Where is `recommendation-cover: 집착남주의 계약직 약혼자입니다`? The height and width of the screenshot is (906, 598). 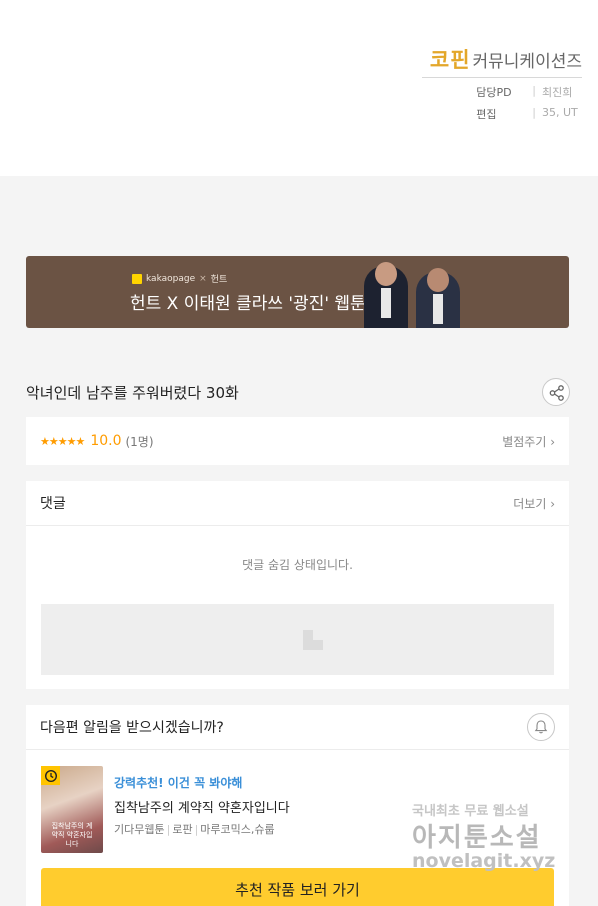 recommendation-cover: 집착남주의 계약직 약혼자입니다 is located at coordinates (72, 809).